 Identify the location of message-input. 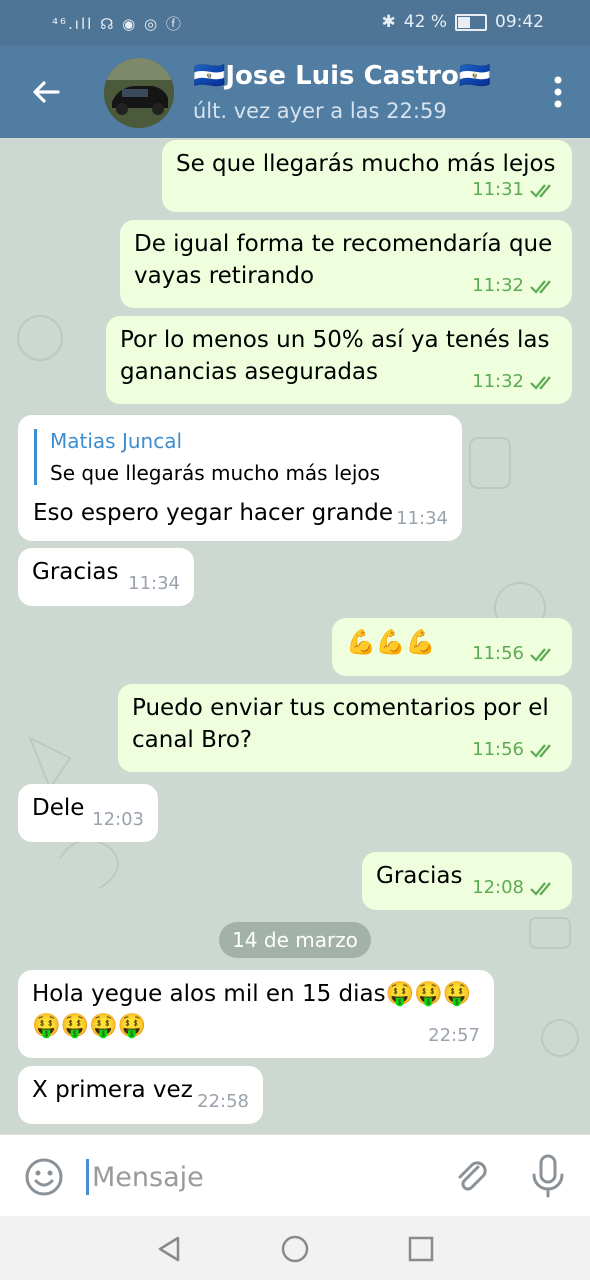
(260, 1177).